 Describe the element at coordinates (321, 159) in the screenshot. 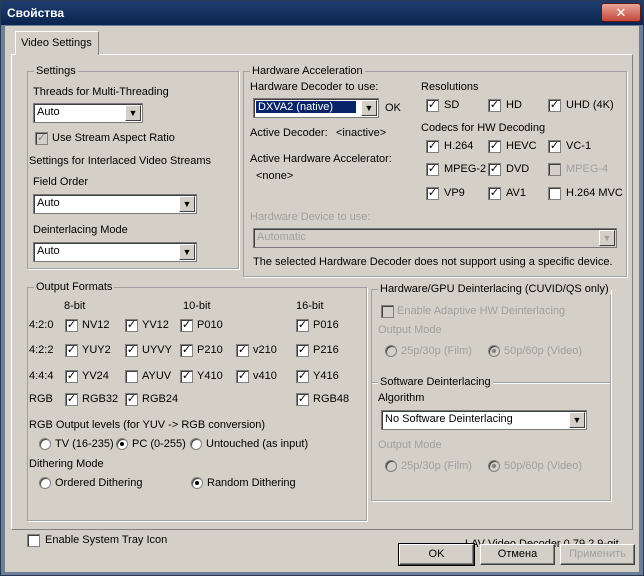

I see `active-accel-label: Active Hardware Accelerator:` at that location.